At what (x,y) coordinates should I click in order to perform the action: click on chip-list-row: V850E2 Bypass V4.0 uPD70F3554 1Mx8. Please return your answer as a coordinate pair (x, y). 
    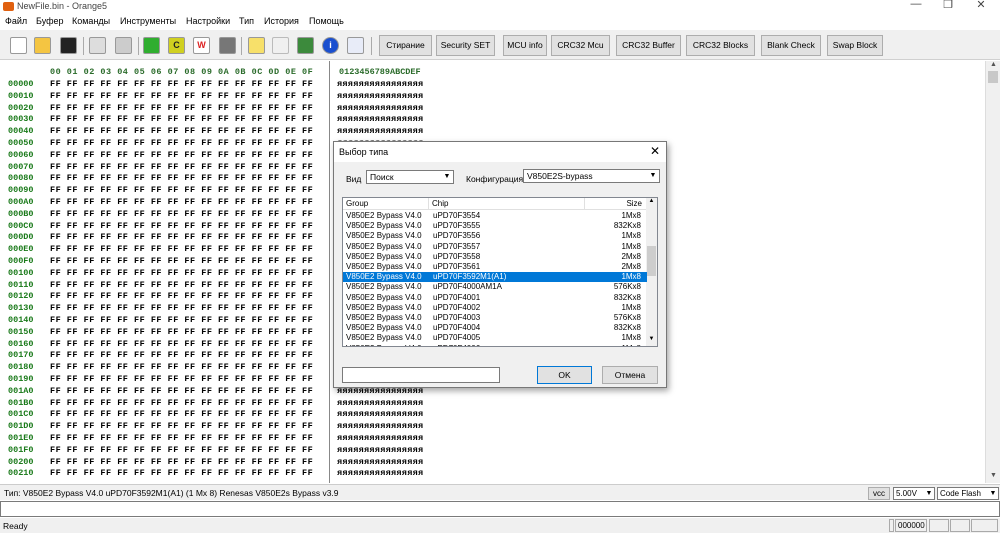
    Looking at the image, I should click on (495, 216).